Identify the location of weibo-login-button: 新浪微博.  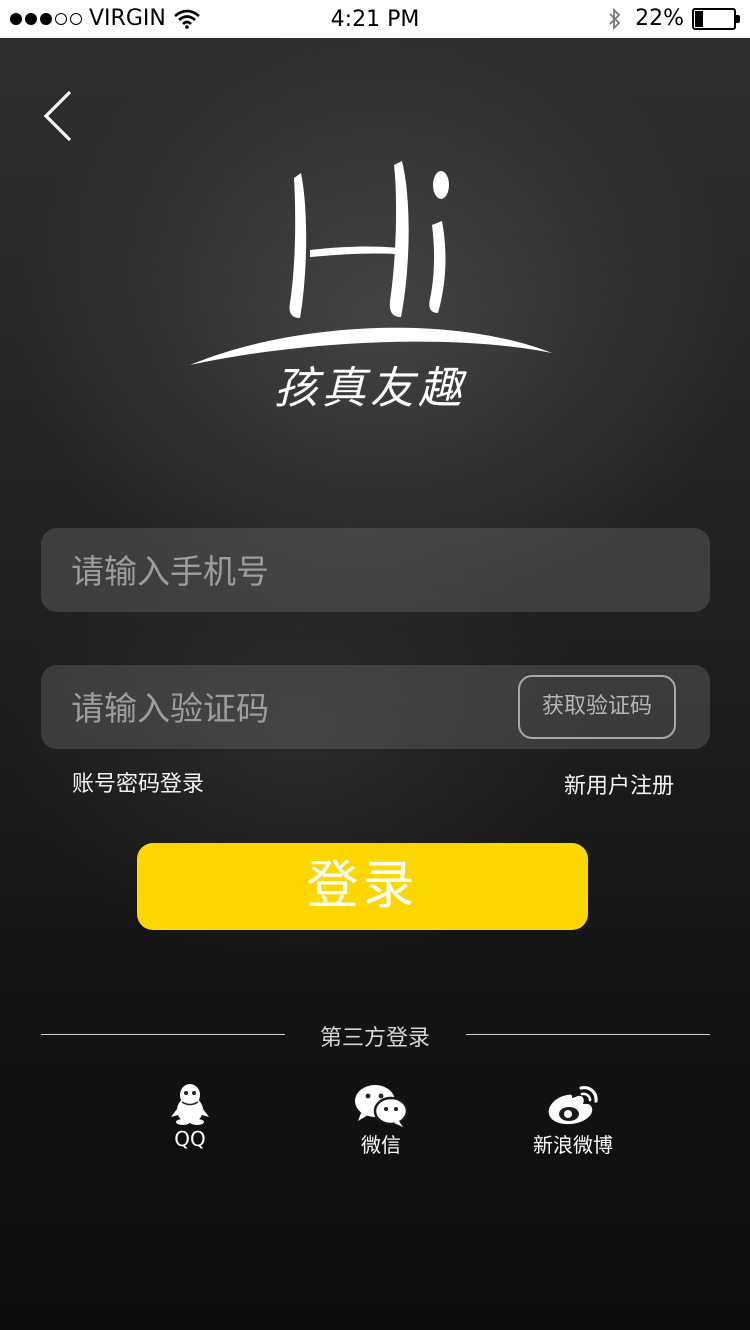
(573, 1120).